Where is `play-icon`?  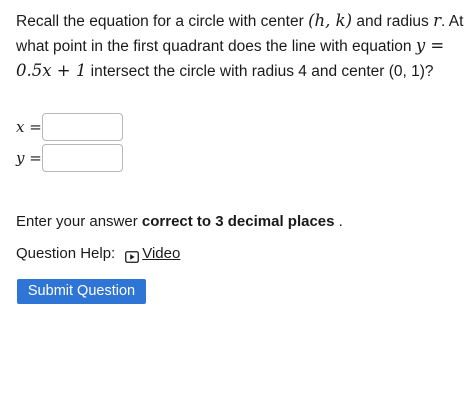 play-icon is located at coordinates (132, 255).